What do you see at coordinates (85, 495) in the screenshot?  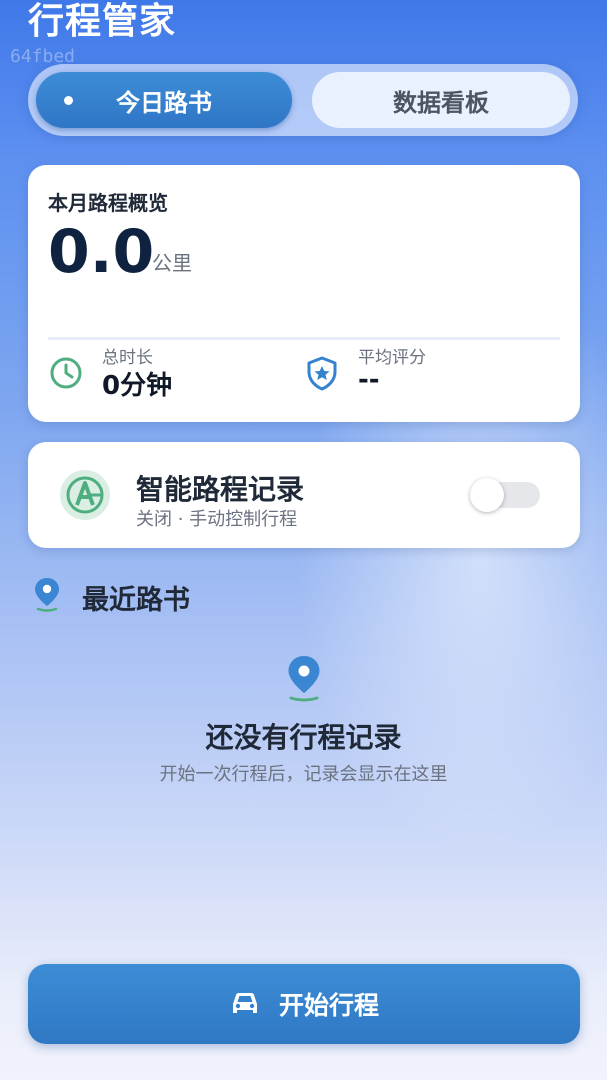 I see `auto-record-icon` at bounding box center [85, 495].